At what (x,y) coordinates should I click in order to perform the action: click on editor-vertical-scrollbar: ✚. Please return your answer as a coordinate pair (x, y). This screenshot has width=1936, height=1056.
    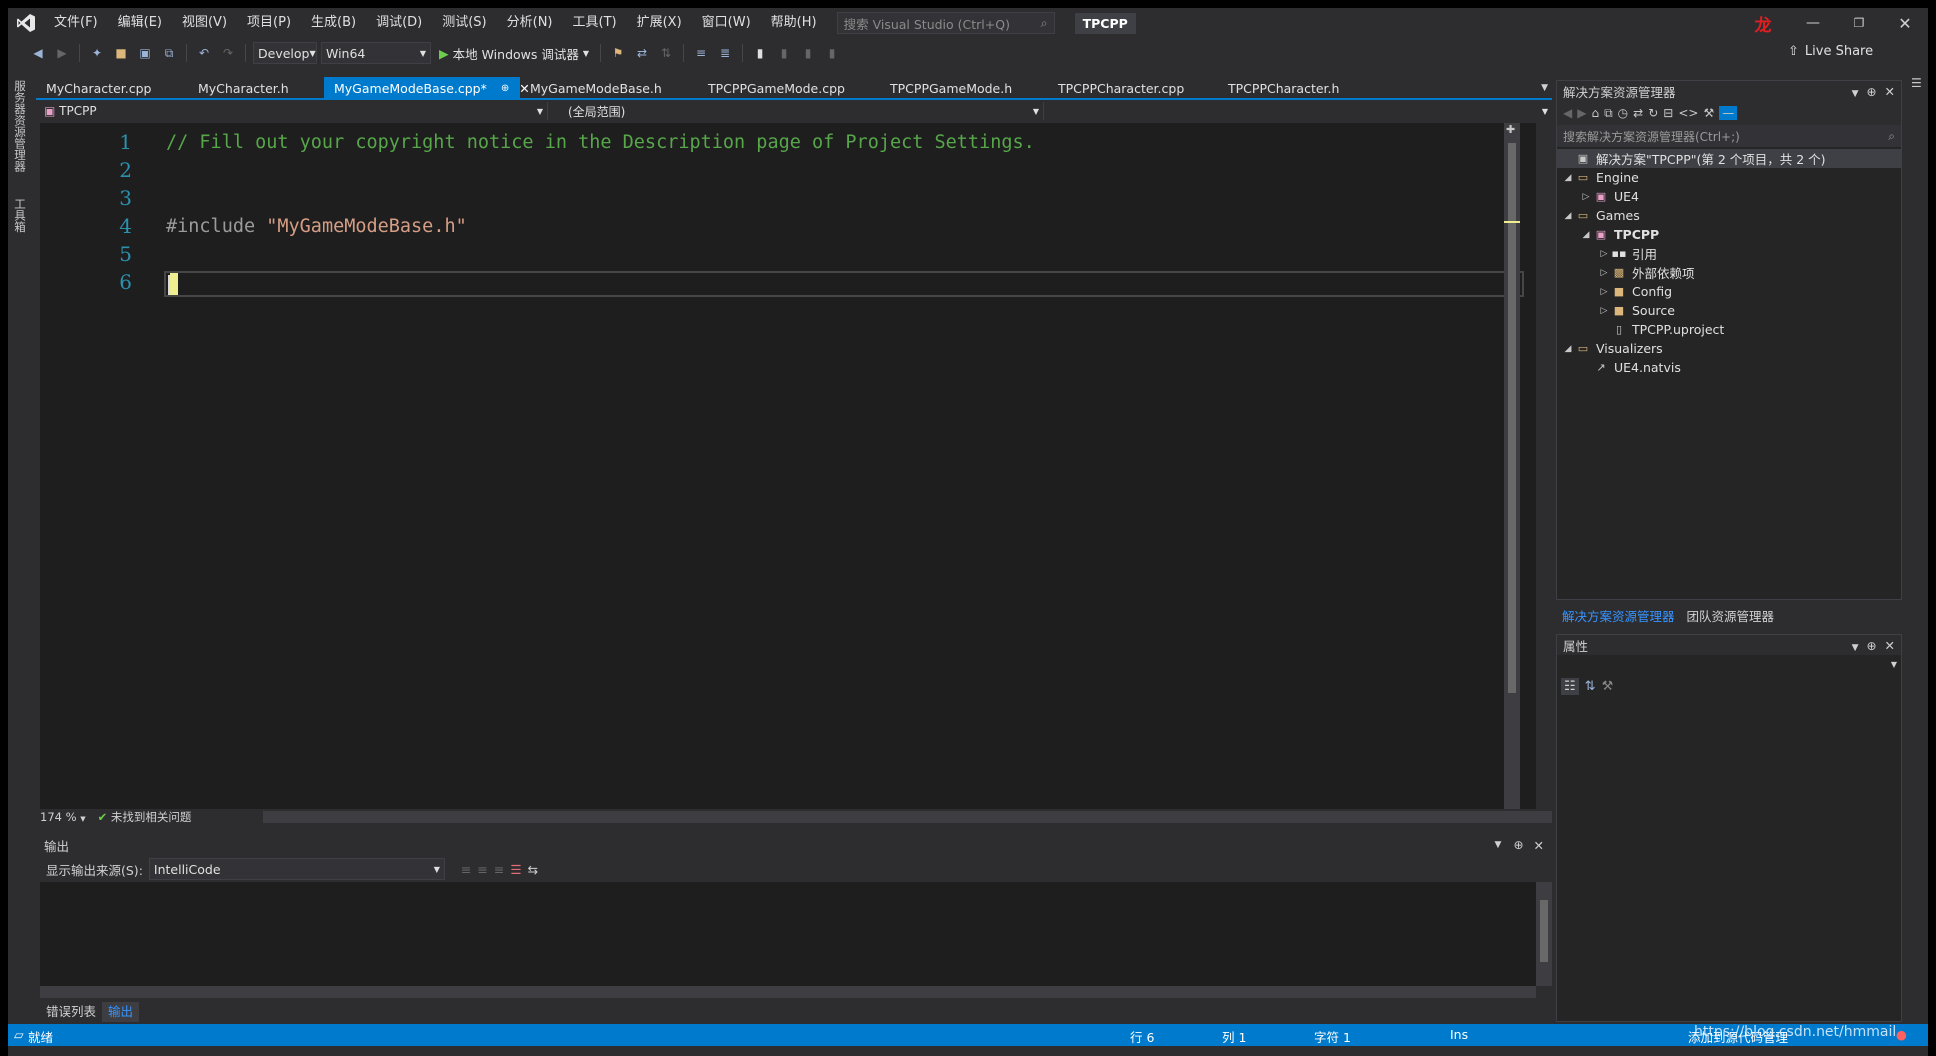
    Looking at the image, I should click on (1512, 466).